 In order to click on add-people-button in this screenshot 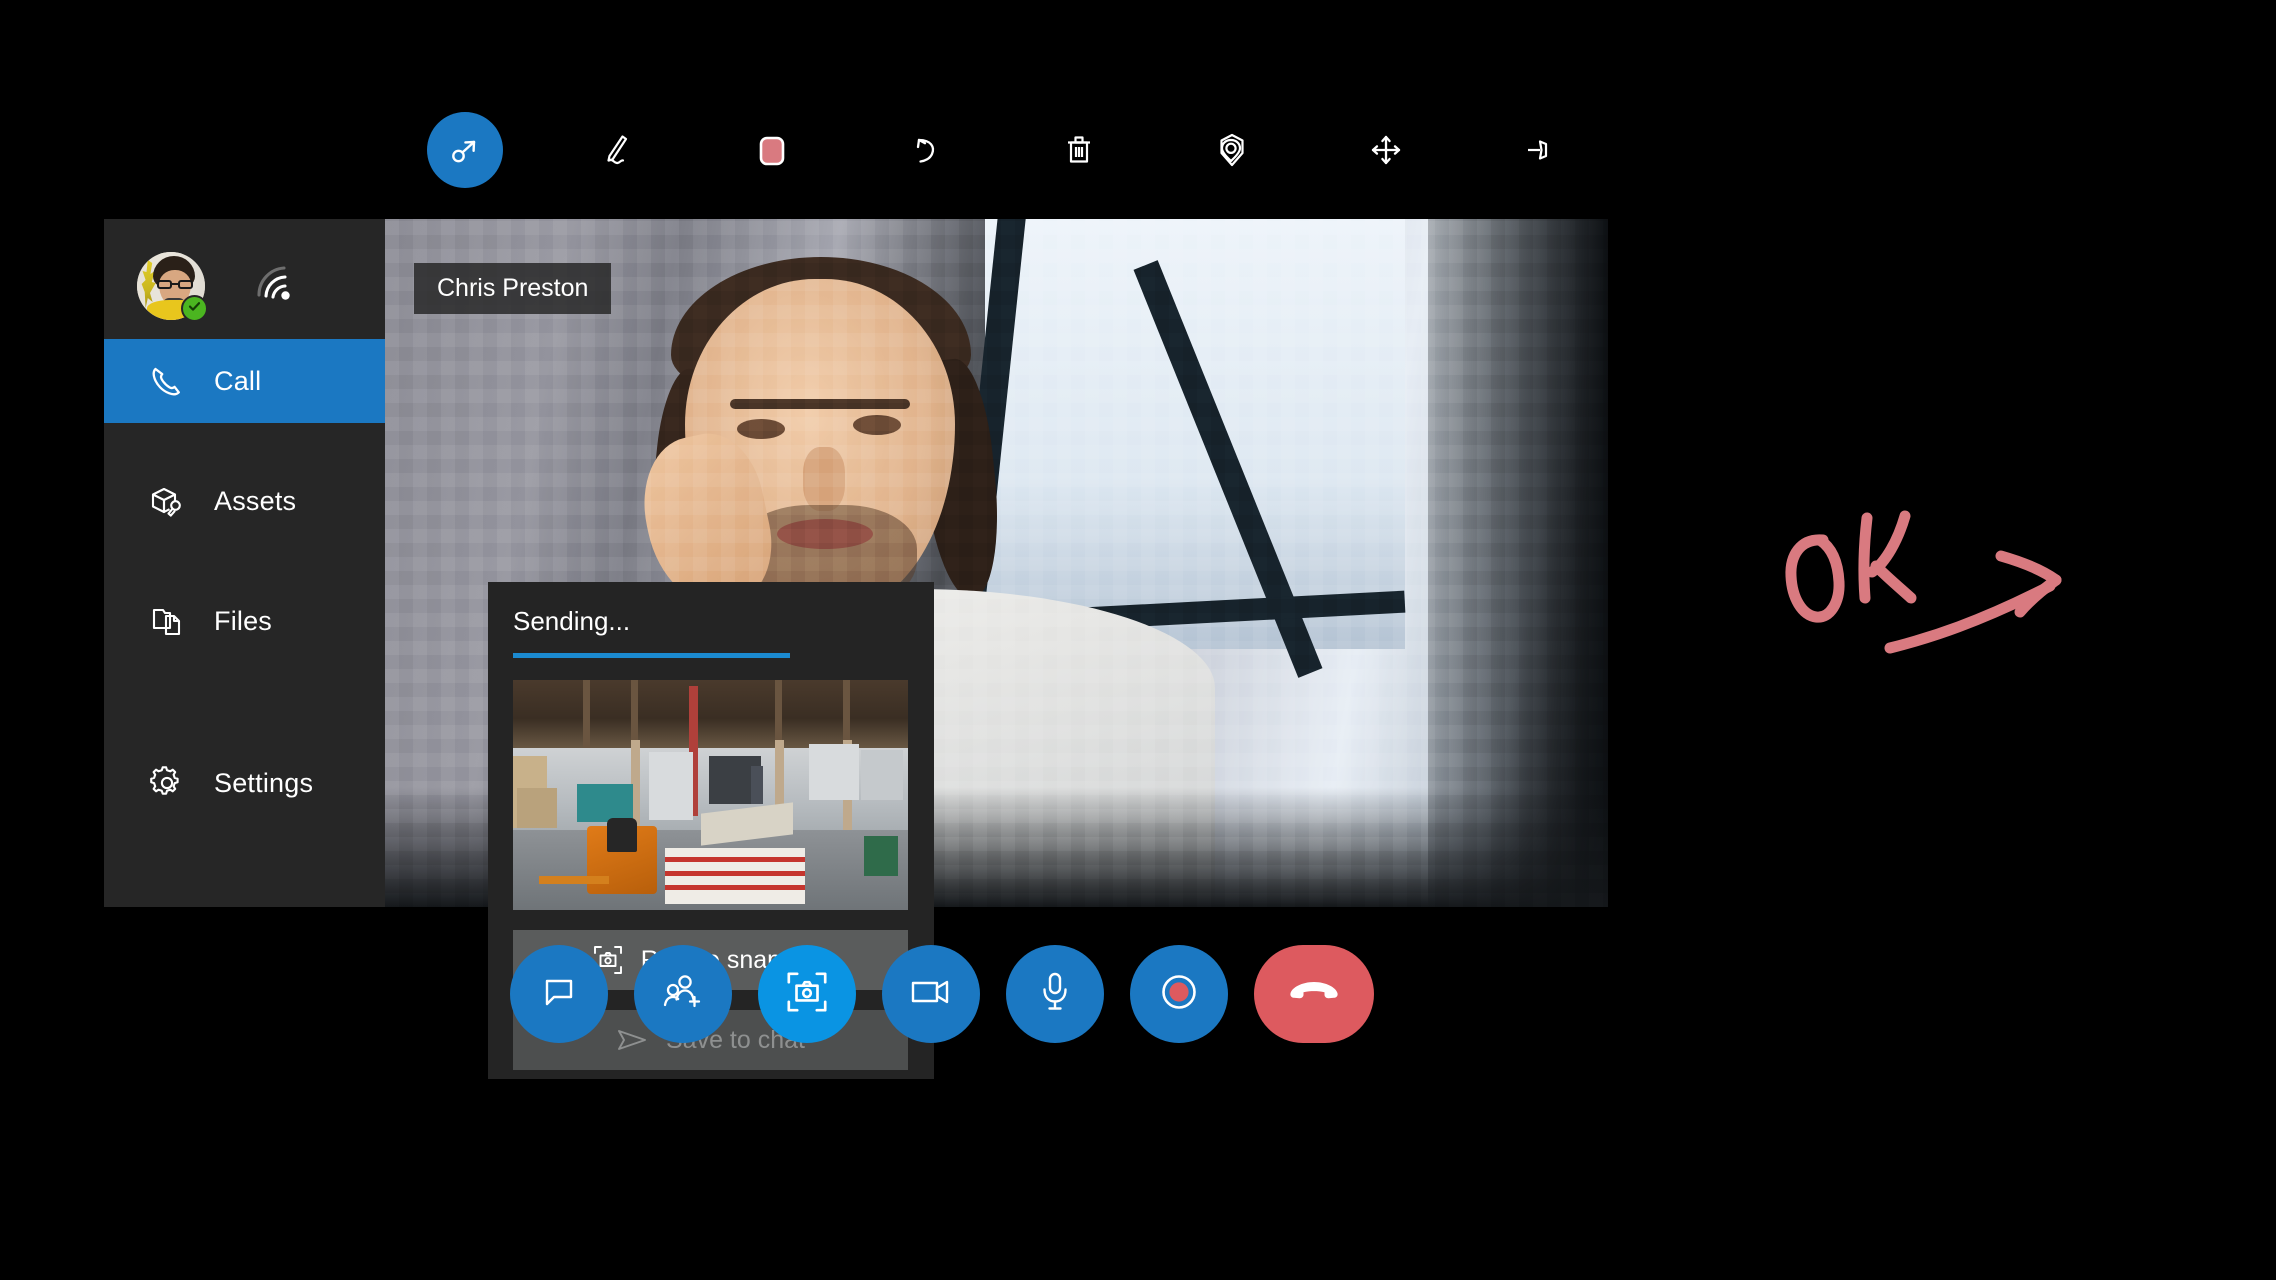, I will do `click(683, 994)`.